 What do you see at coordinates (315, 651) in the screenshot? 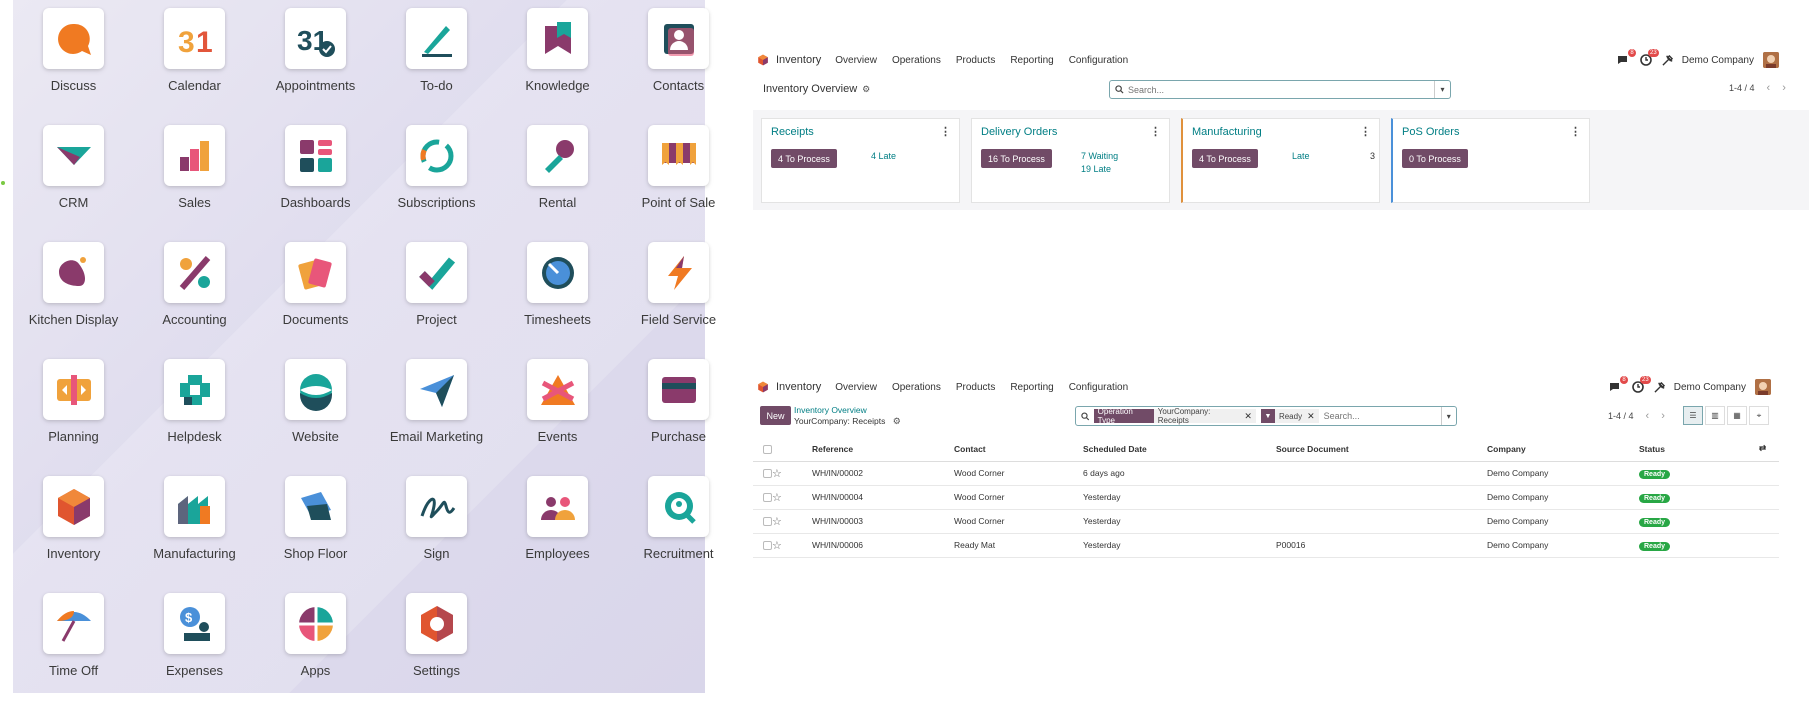
I see `app-tile-apps: Apps` at bounding box center [315, 651].